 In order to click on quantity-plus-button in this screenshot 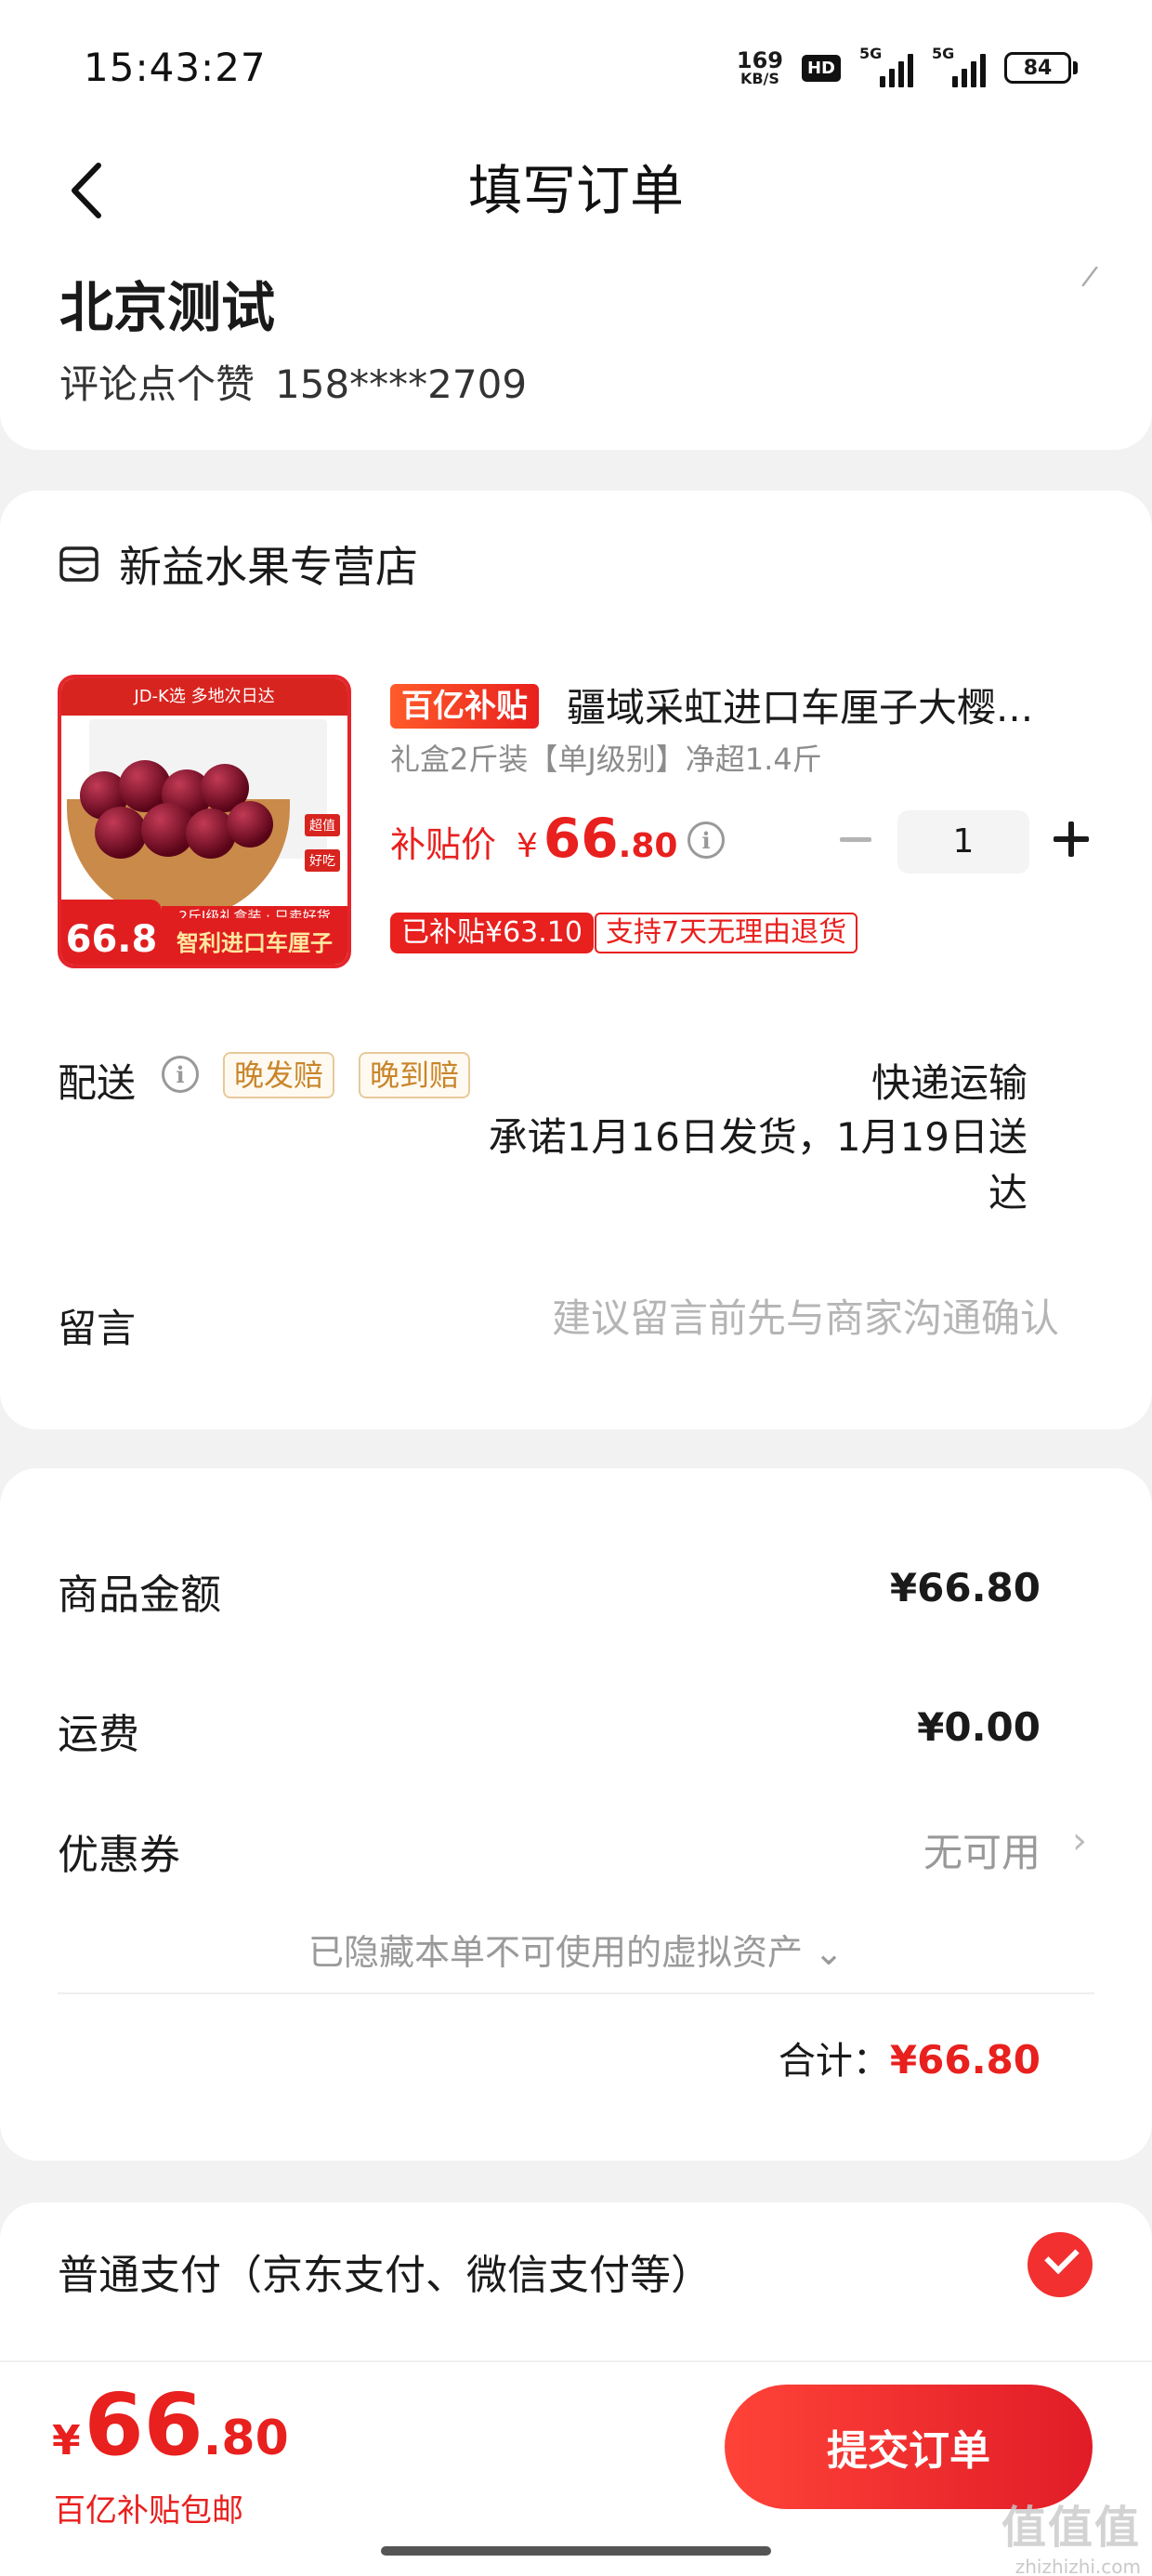, I will do `click(1071, 839)`.